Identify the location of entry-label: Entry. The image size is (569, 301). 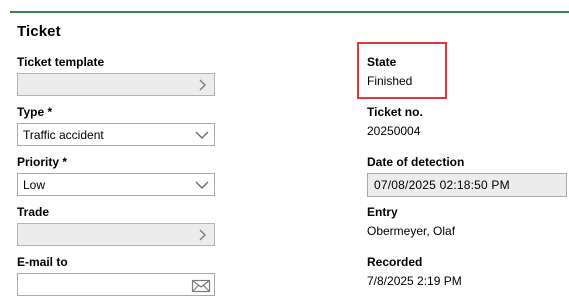
(382, 212).